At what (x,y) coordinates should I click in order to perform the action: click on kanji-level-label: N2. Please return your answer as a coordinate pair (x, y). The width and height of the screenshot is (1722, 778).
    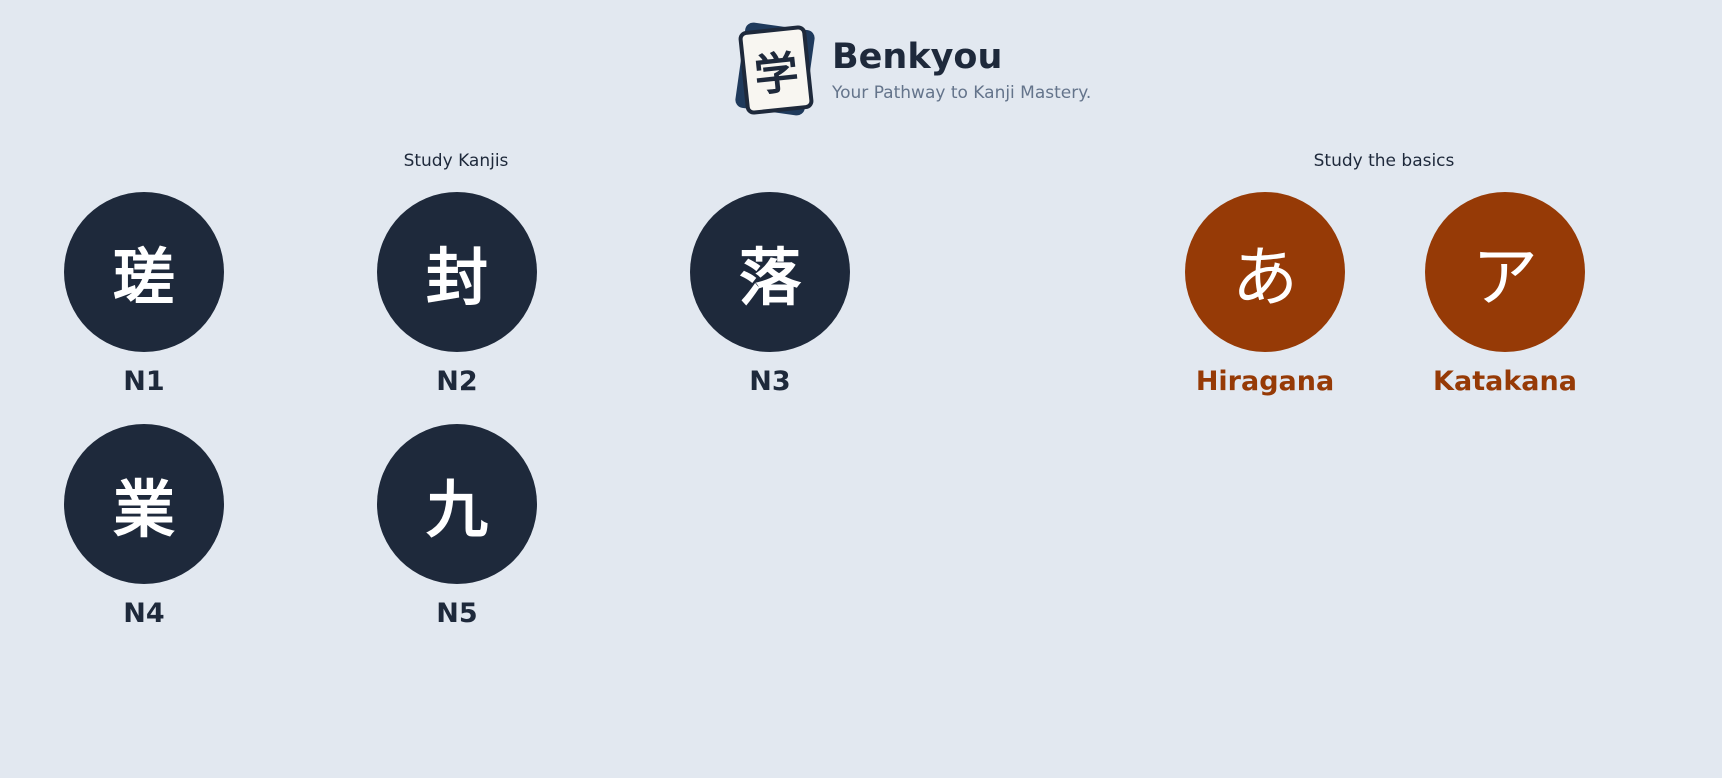
    Looking at the image, I should click on (456, 381).